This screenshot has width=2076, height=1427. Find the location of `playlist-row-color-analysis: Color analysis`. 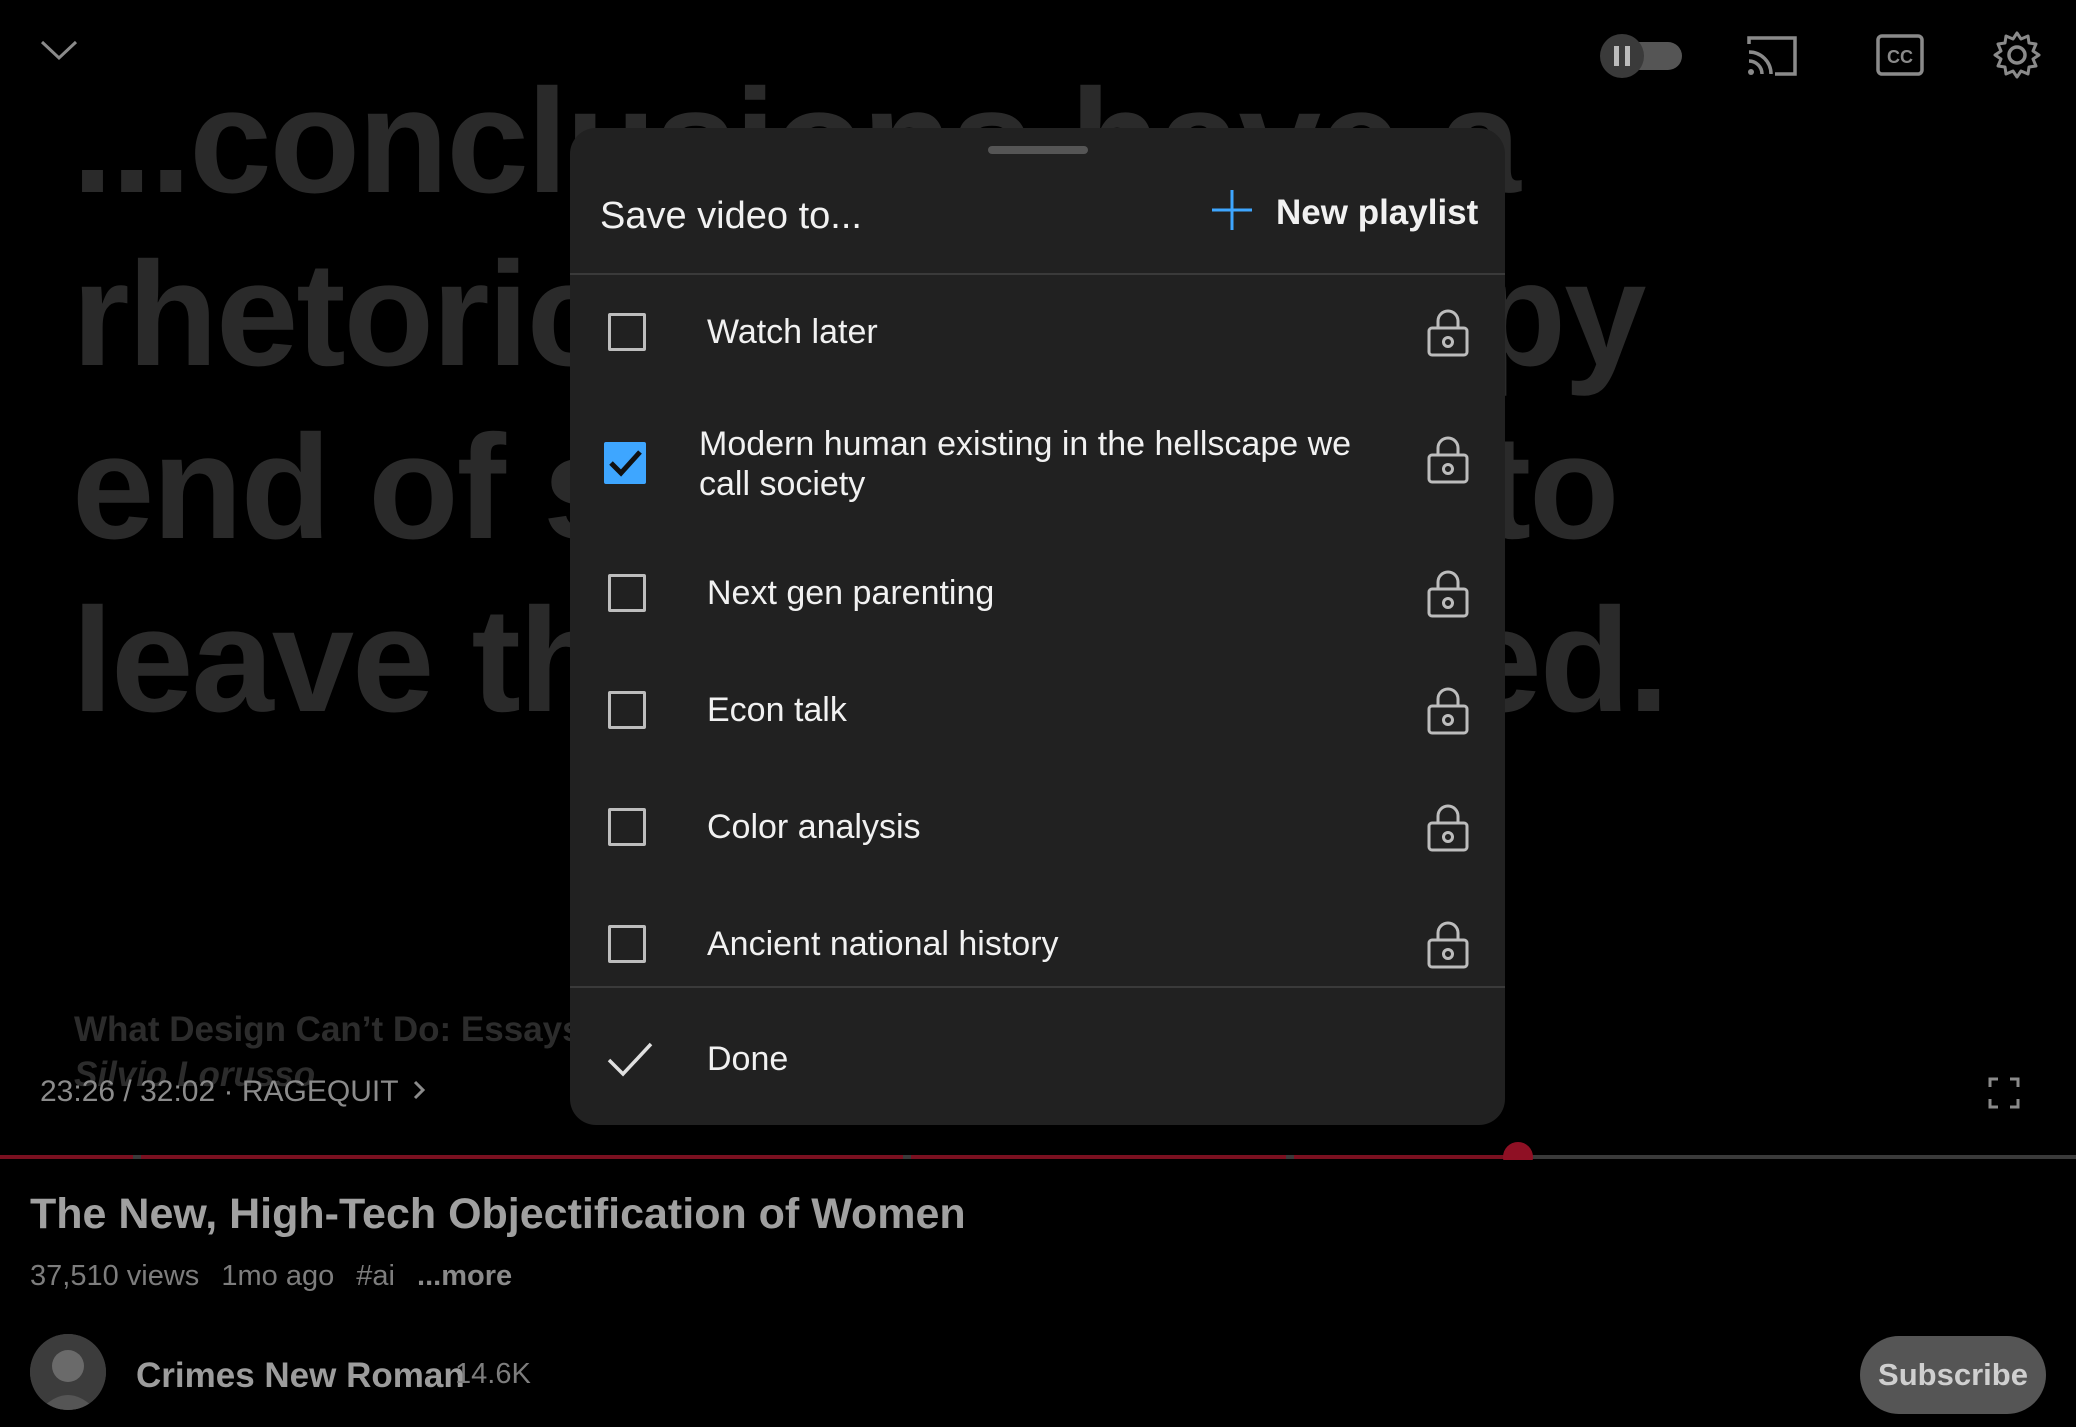

playlist-row-color-analysis: Color analysis is located at coordinates (1037, 821).